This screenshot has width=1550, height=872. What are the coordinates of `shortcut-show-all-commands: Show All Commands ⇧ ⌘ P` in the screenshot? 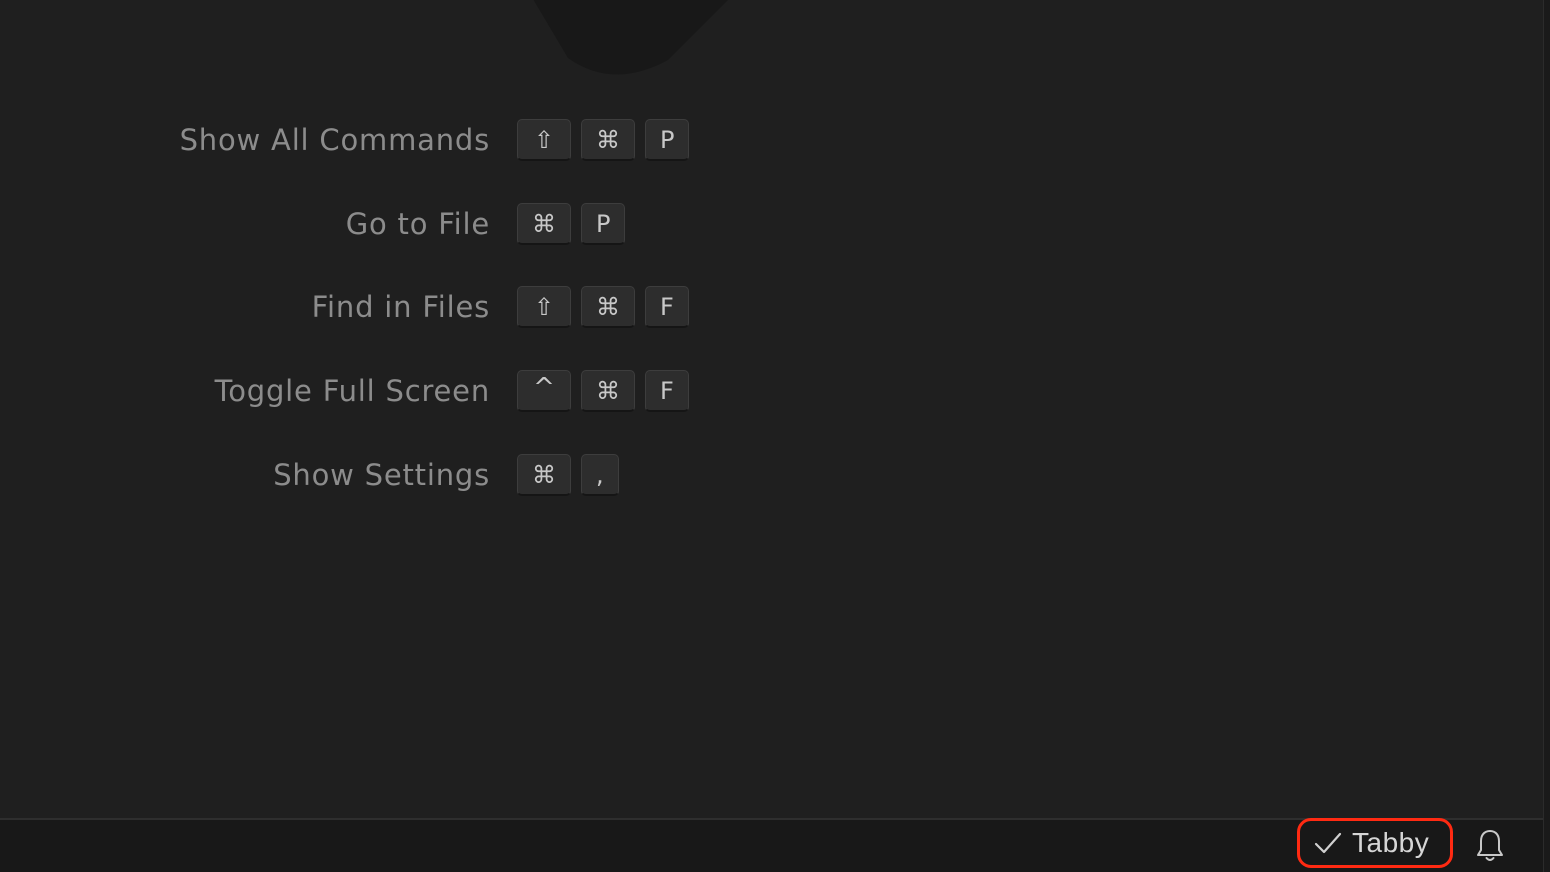 It's located at (450, 140).